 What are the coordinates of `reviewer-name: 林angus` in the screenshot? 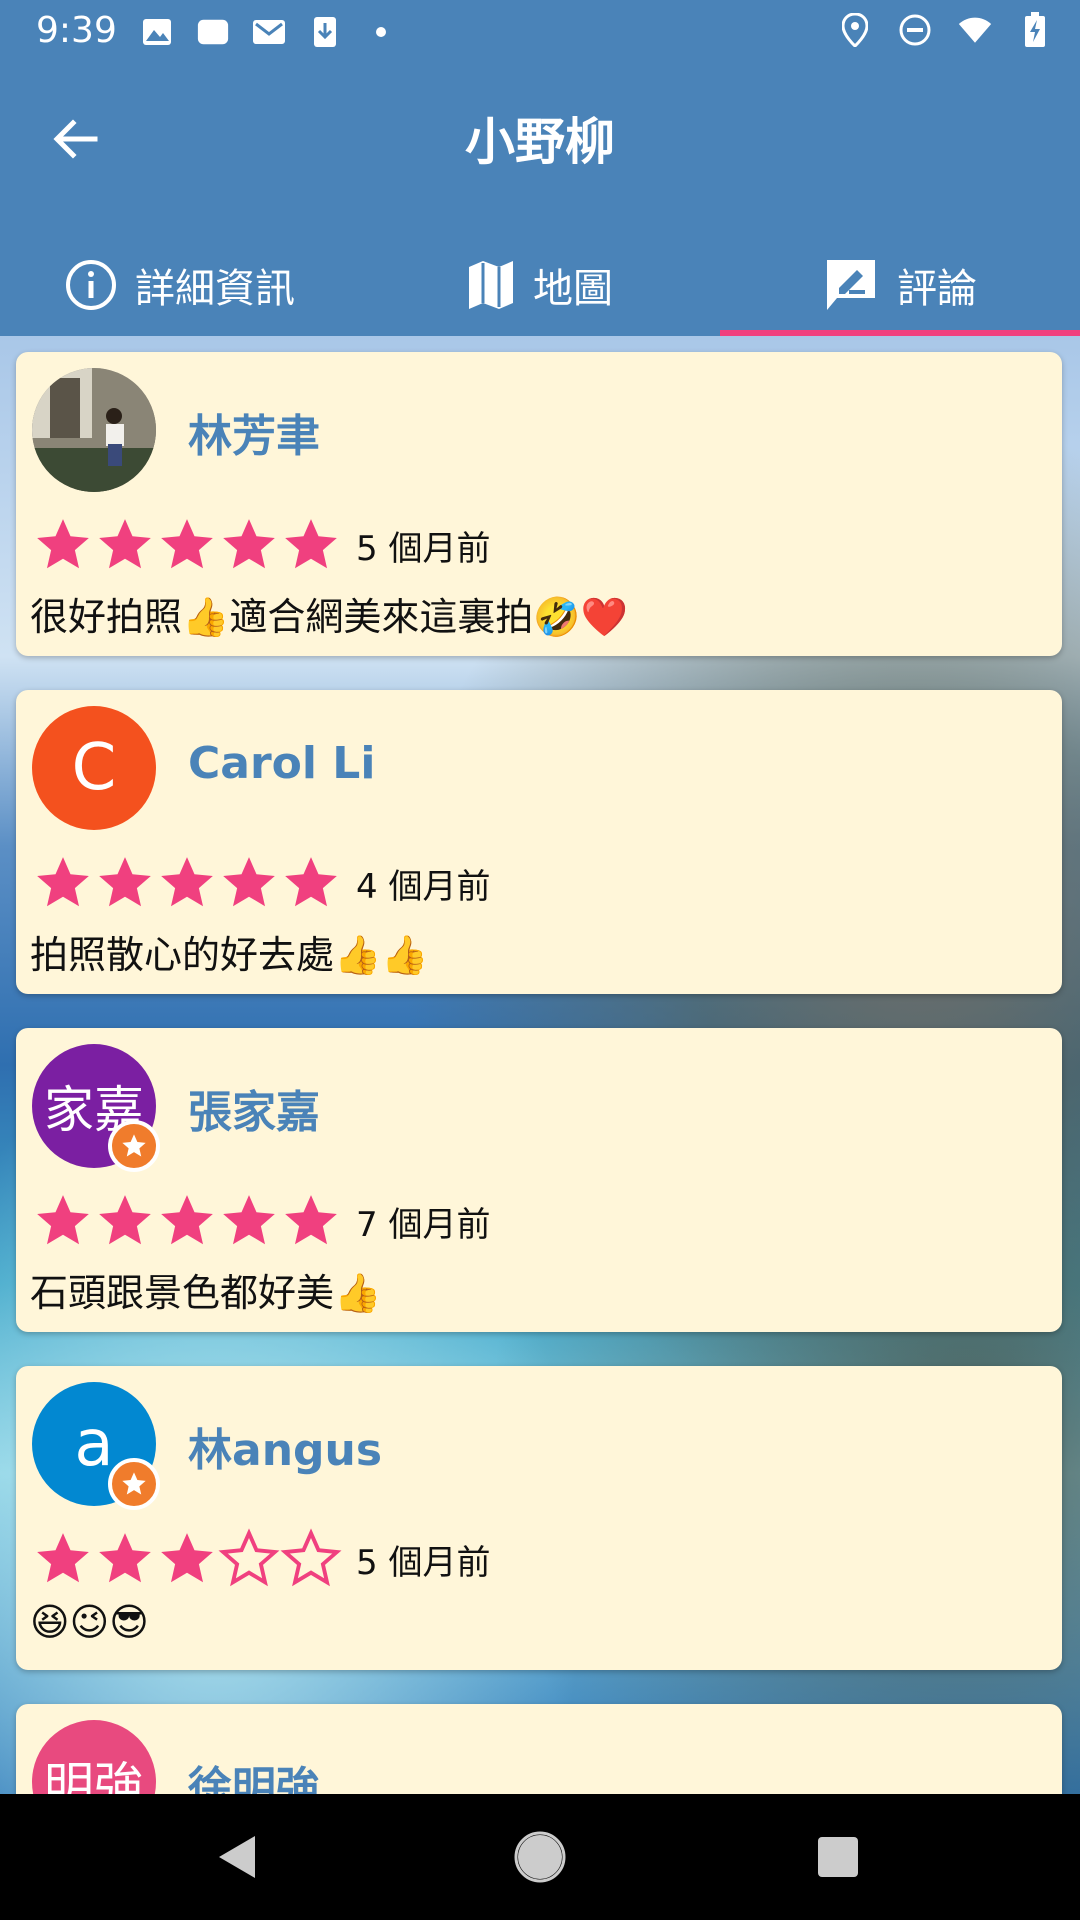 It's located at (285, 1446).